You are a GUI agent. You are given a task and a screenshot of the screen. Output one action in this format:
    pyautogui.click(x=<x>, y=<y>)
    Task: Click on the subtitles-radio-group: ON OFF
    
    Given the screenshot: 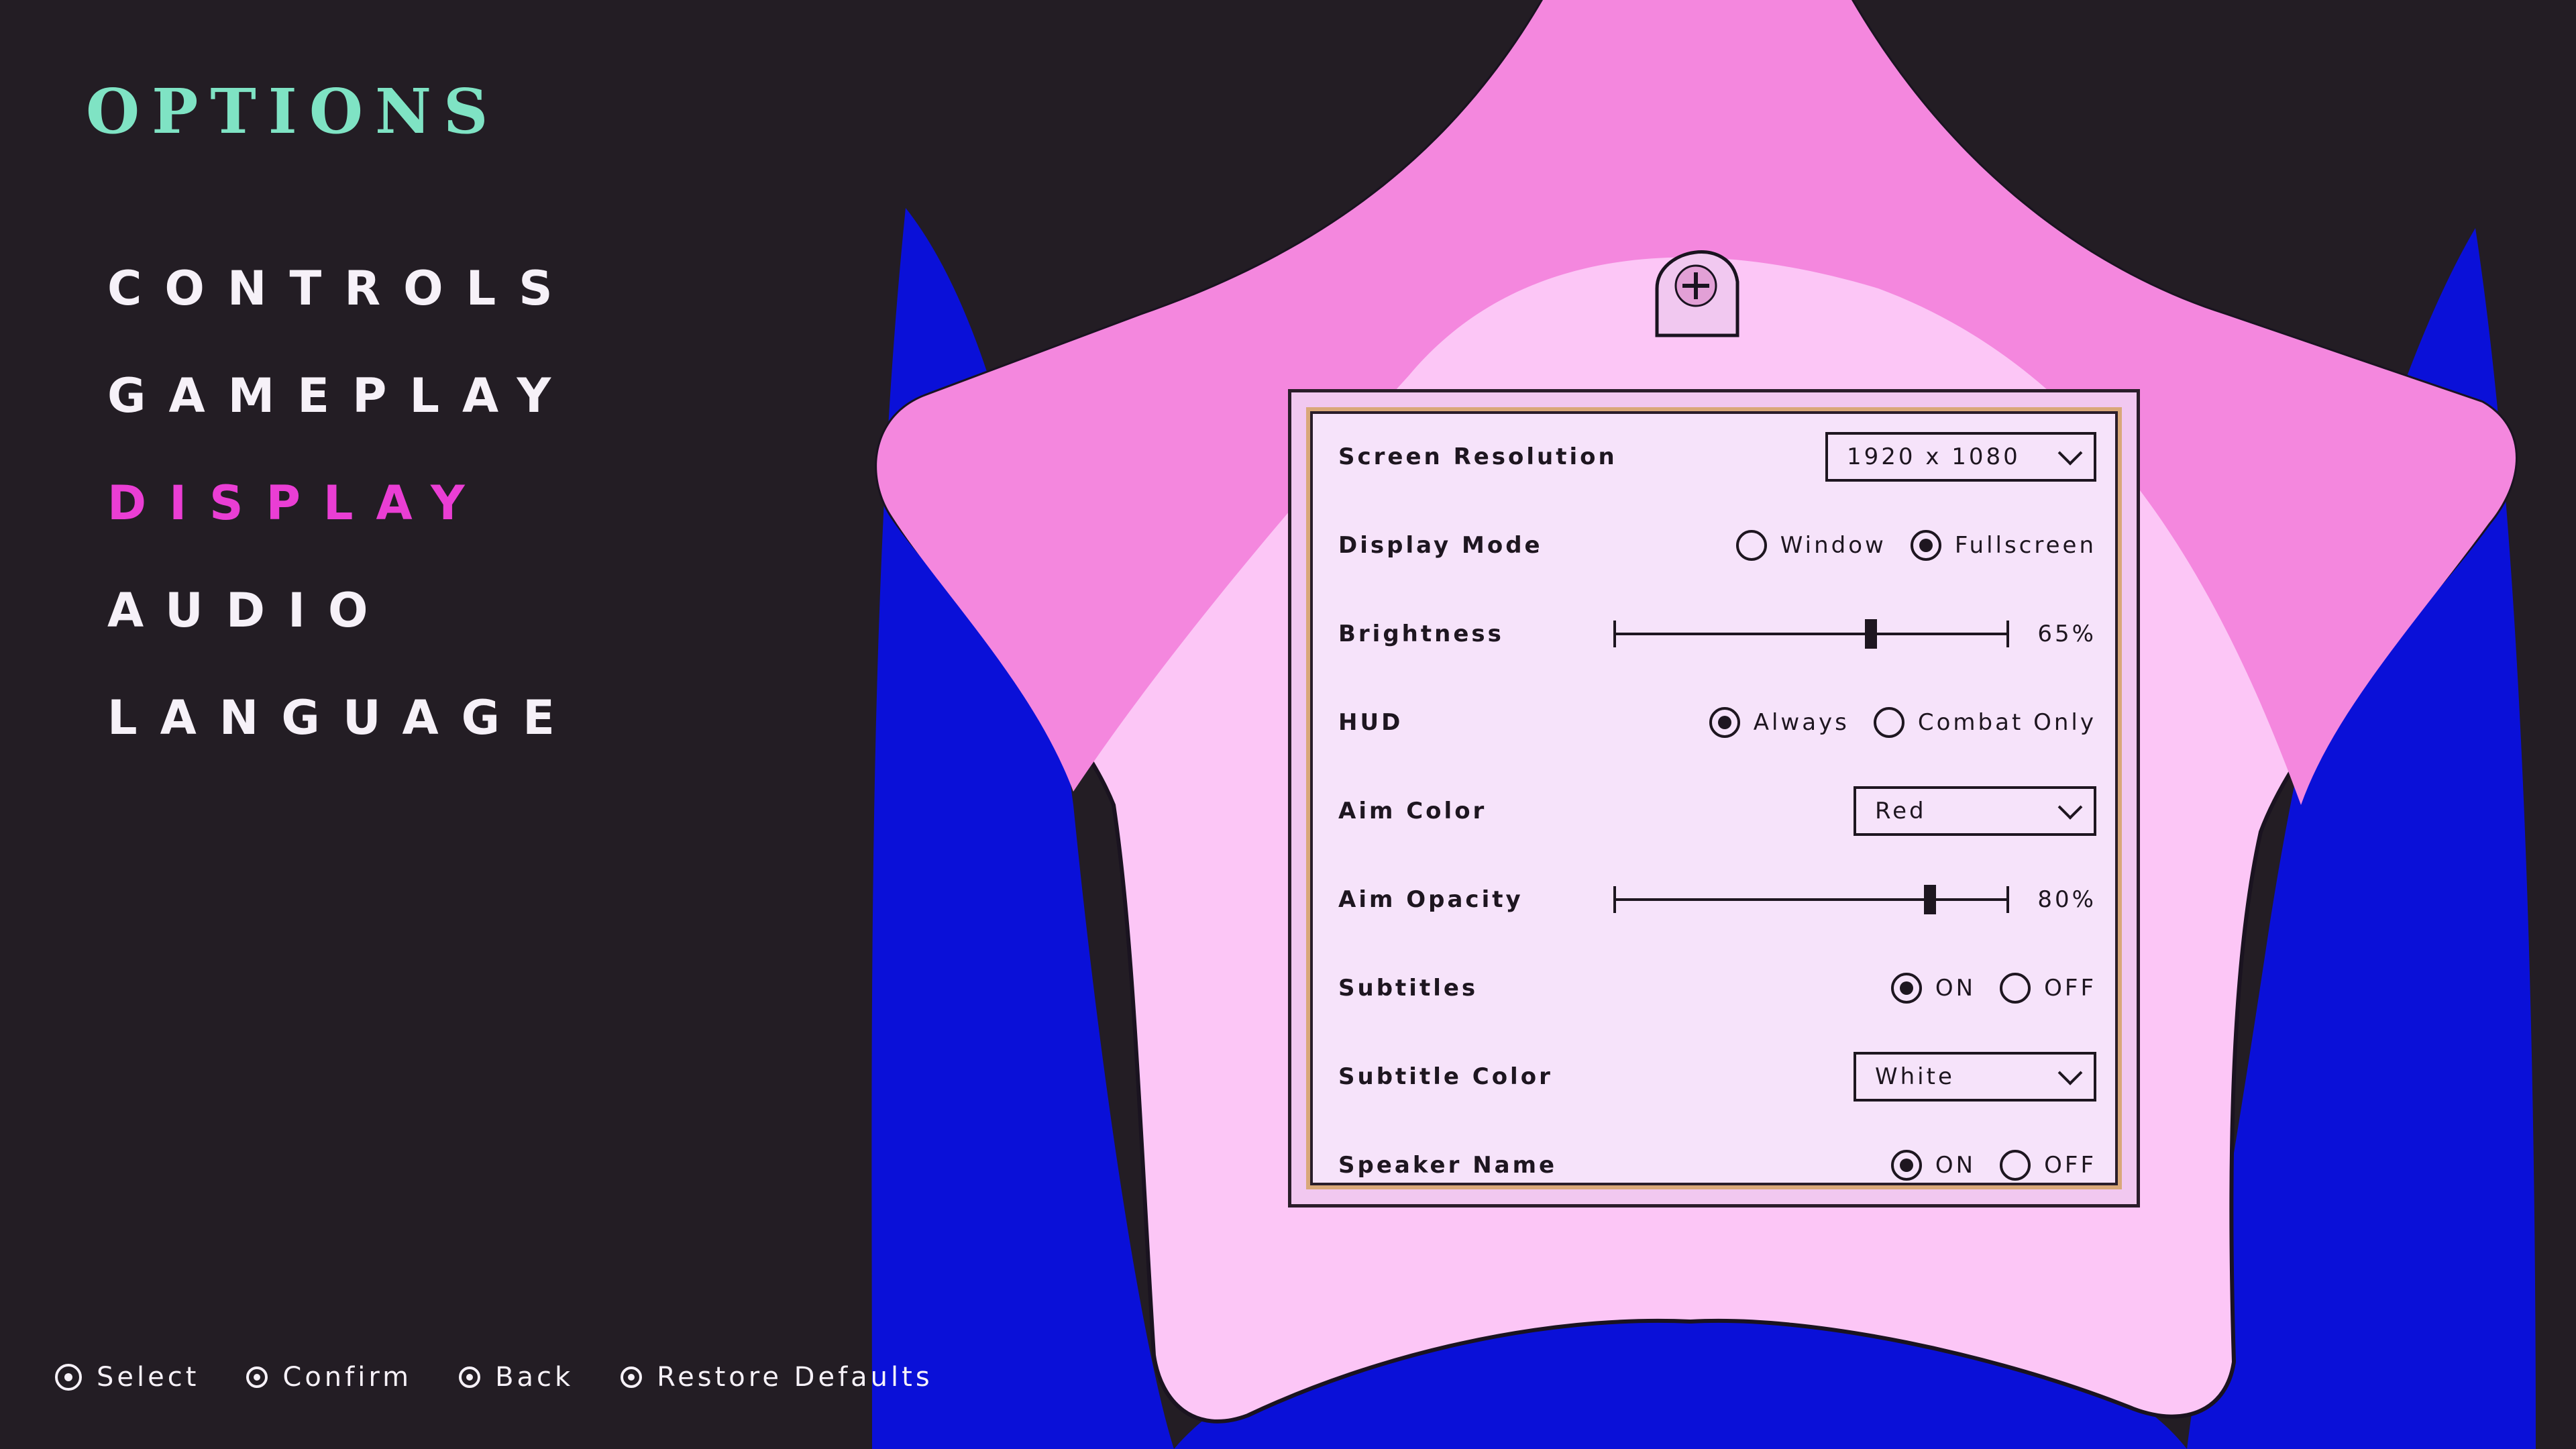 What is the action you would take?
    pyautogui.click(x=1981, y=988)
    